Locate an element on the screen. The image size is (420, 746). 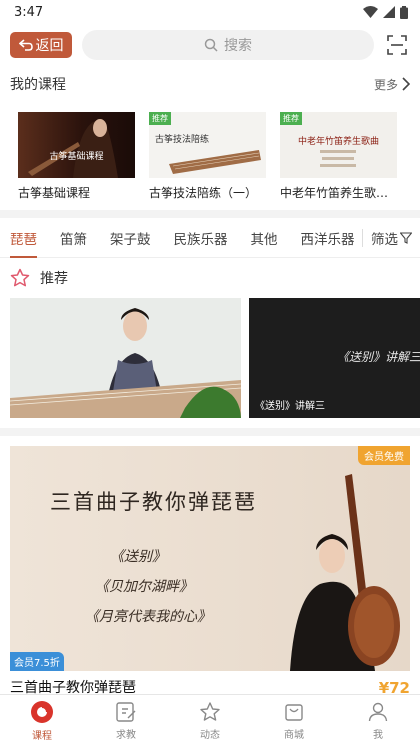
course-card: 古筝基础课程 古筝基础课程 is located at coordinates (76, 161).